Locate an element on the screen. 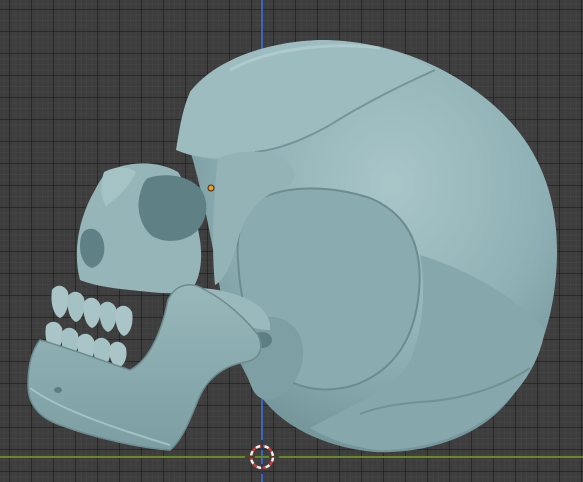 Image resolution: width=583 pixels, height=482 pixels. eye-orbit is located at coordinates (172, 208).